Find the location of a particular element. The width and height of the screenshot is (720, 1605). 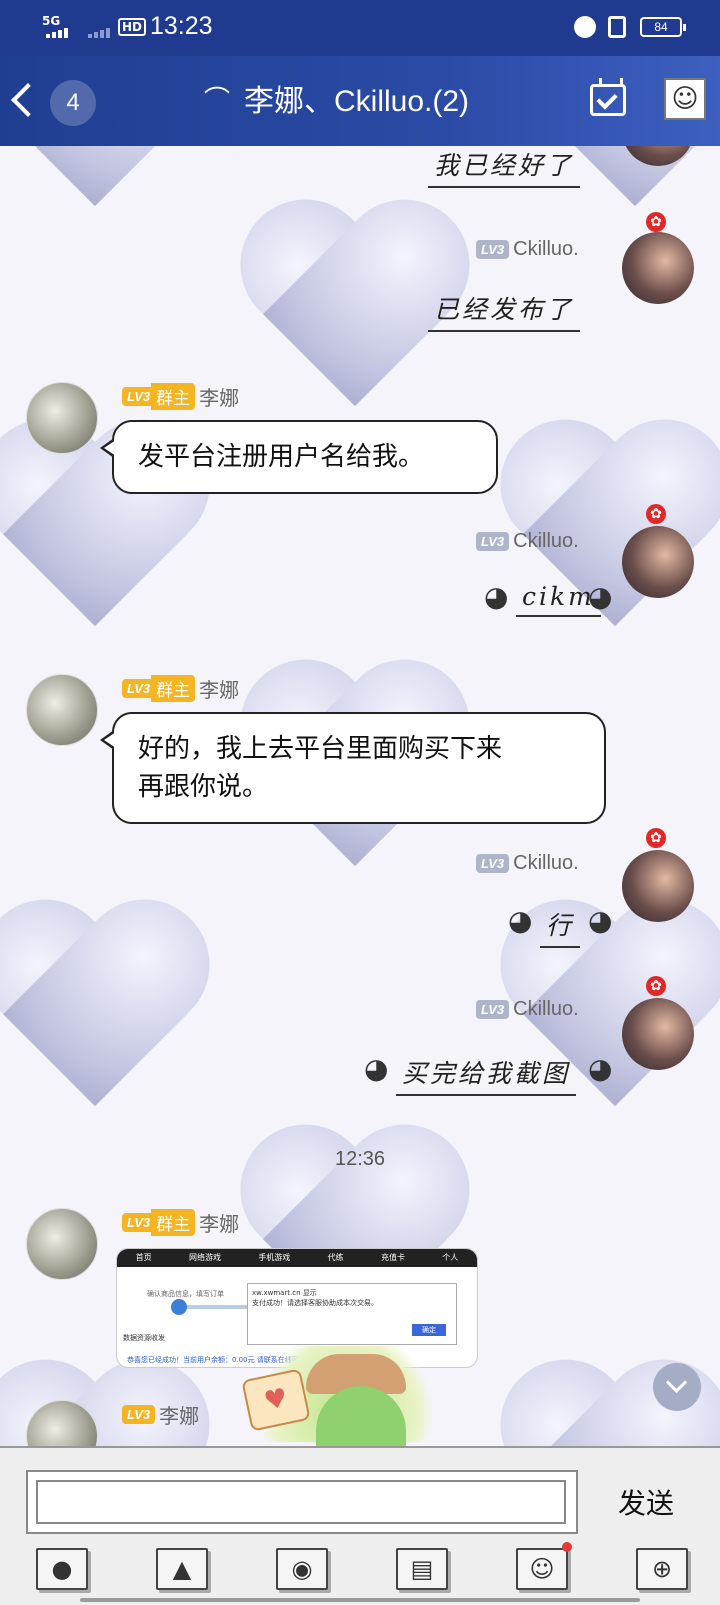

sticker-character is located at coordinates (361, 1416).